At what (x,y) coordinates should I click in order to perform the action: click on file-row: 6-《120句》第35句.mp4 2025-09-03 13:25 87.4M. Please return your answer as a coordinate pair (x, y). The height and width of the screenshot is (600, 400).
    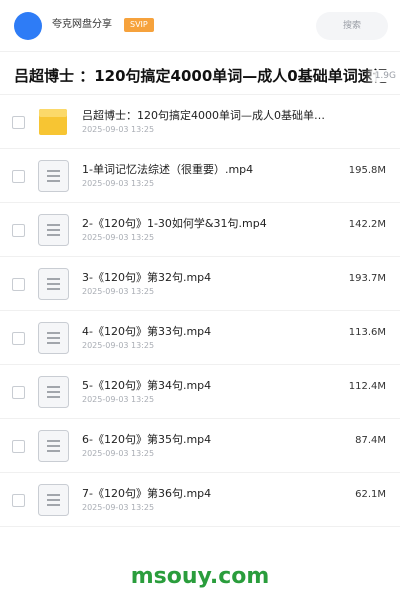
    Looking at the image, I should click on (200, 445).